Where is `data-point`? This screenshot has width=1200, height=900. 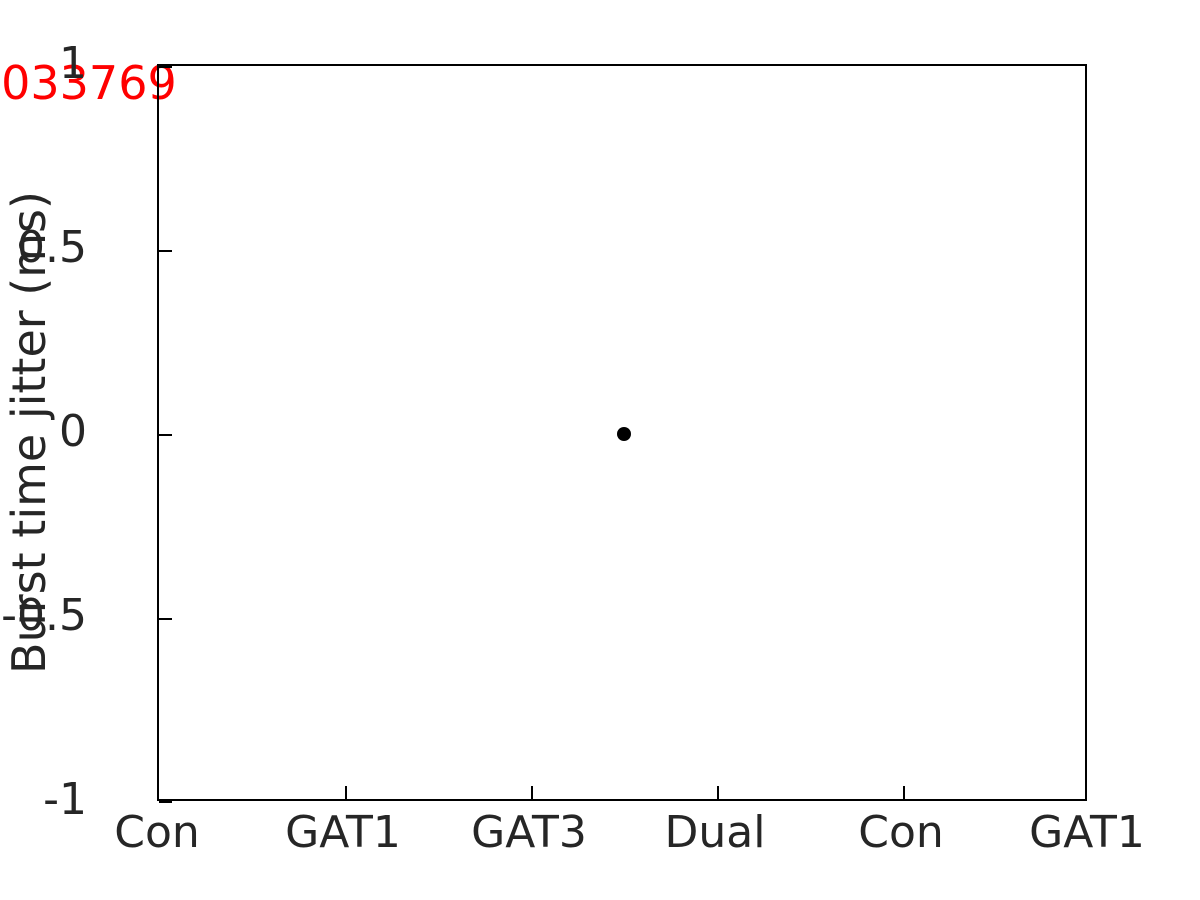
data-point is located at coordinates (624, 434).